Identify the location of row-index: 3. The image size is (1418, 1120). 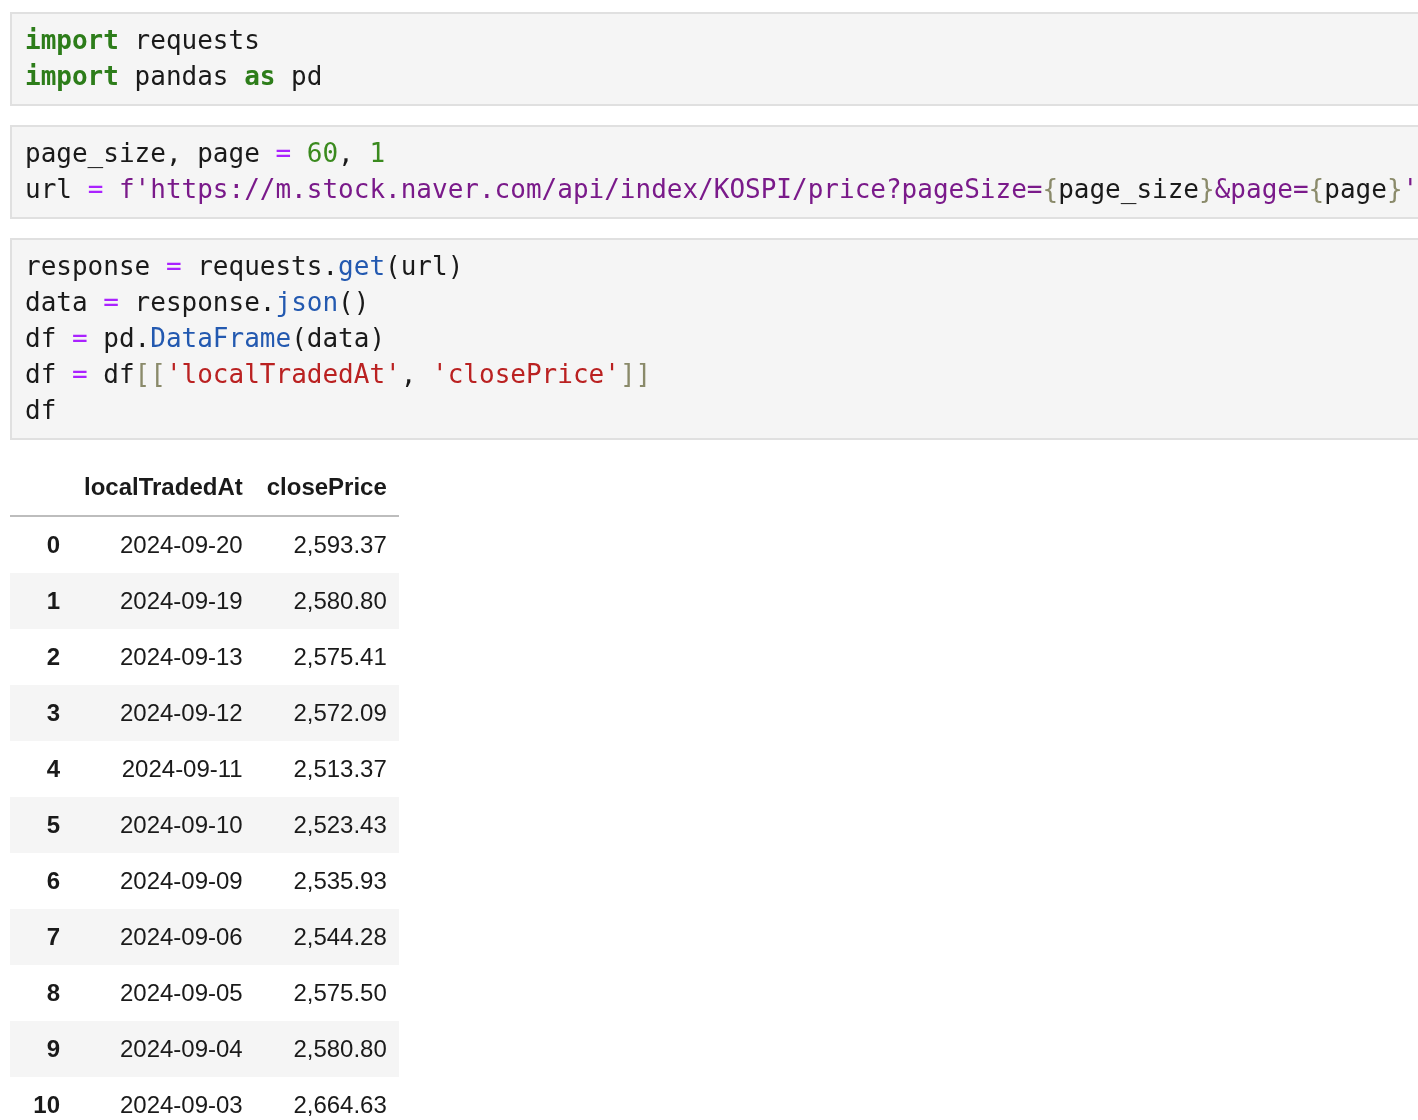
(41, 713).